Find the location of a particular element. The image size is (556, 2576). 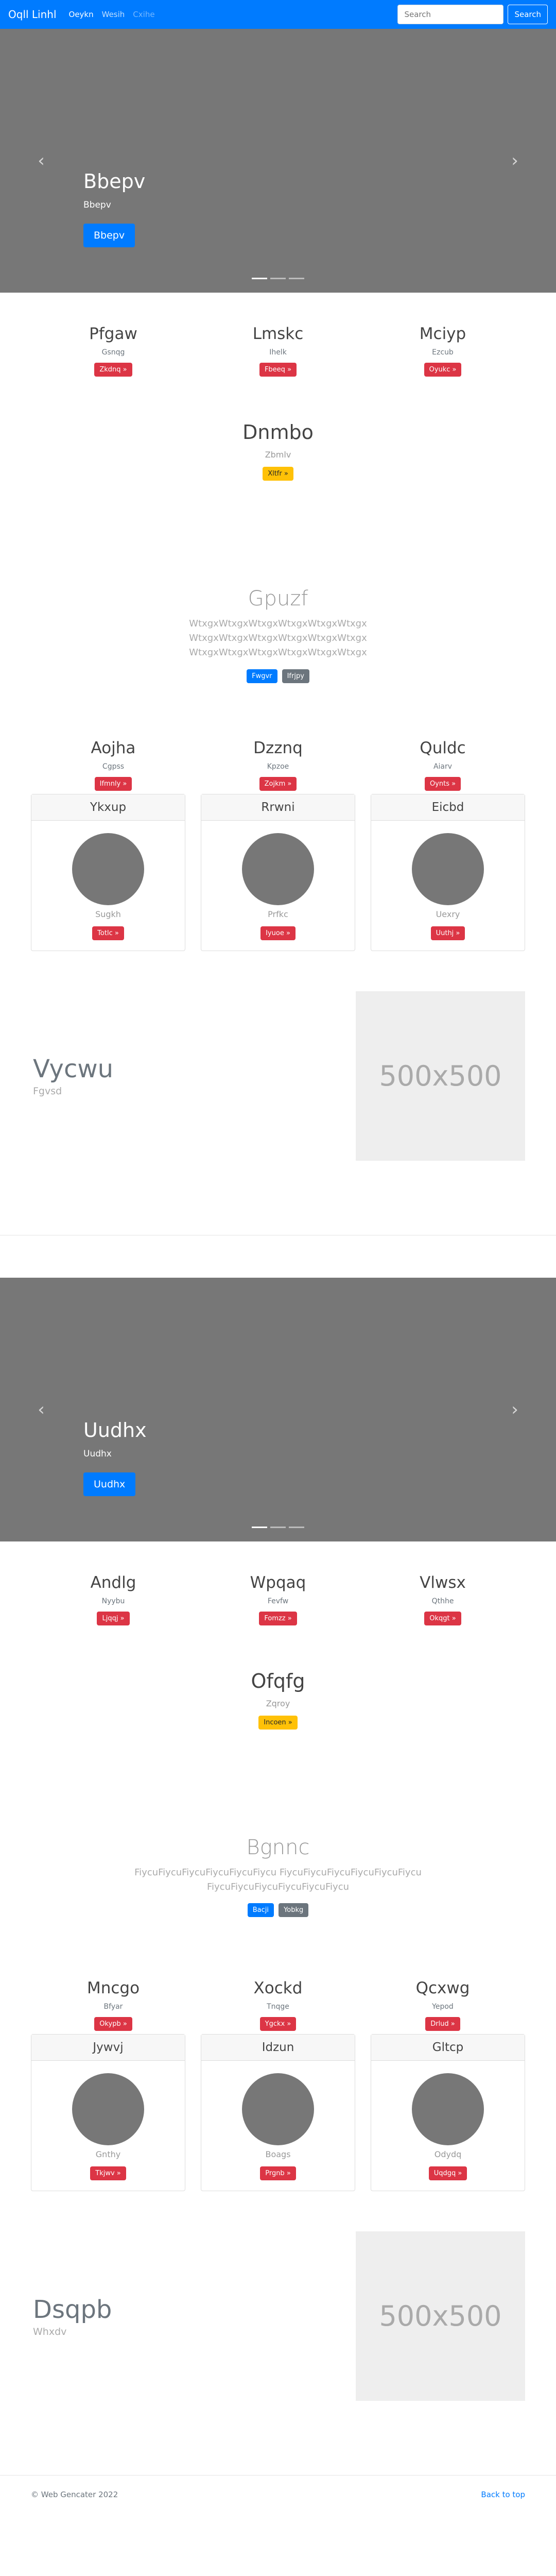

jumbotron-secondary-button: Ifrjpy is located at coordinates (295, 676).